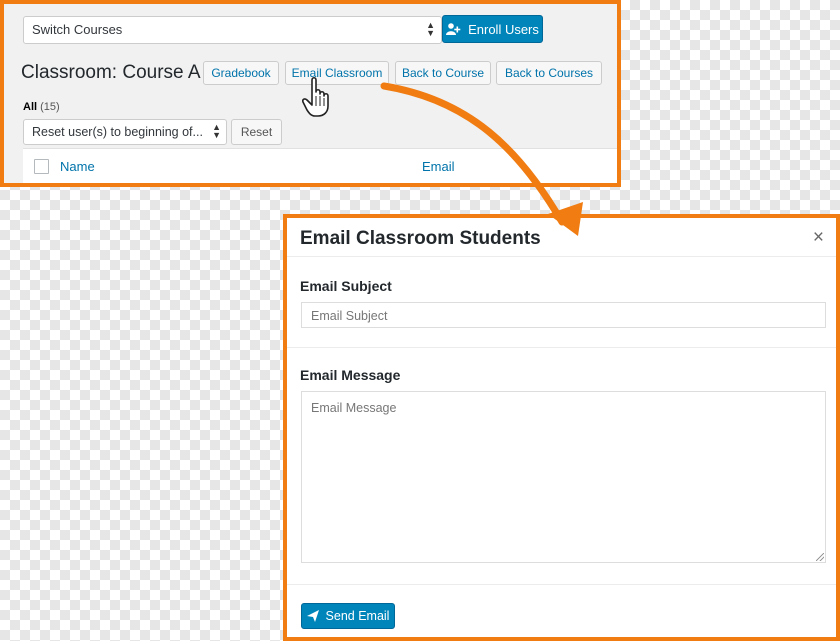  I want to click on table-header: Name Email, so click(320, 165).